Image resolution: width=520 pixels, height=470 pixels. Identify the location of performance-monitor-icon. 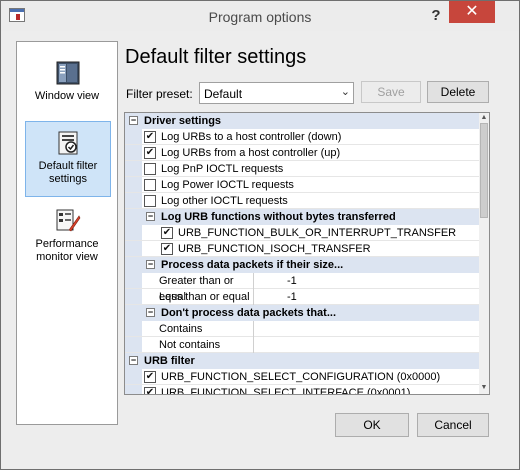
(68, 220).